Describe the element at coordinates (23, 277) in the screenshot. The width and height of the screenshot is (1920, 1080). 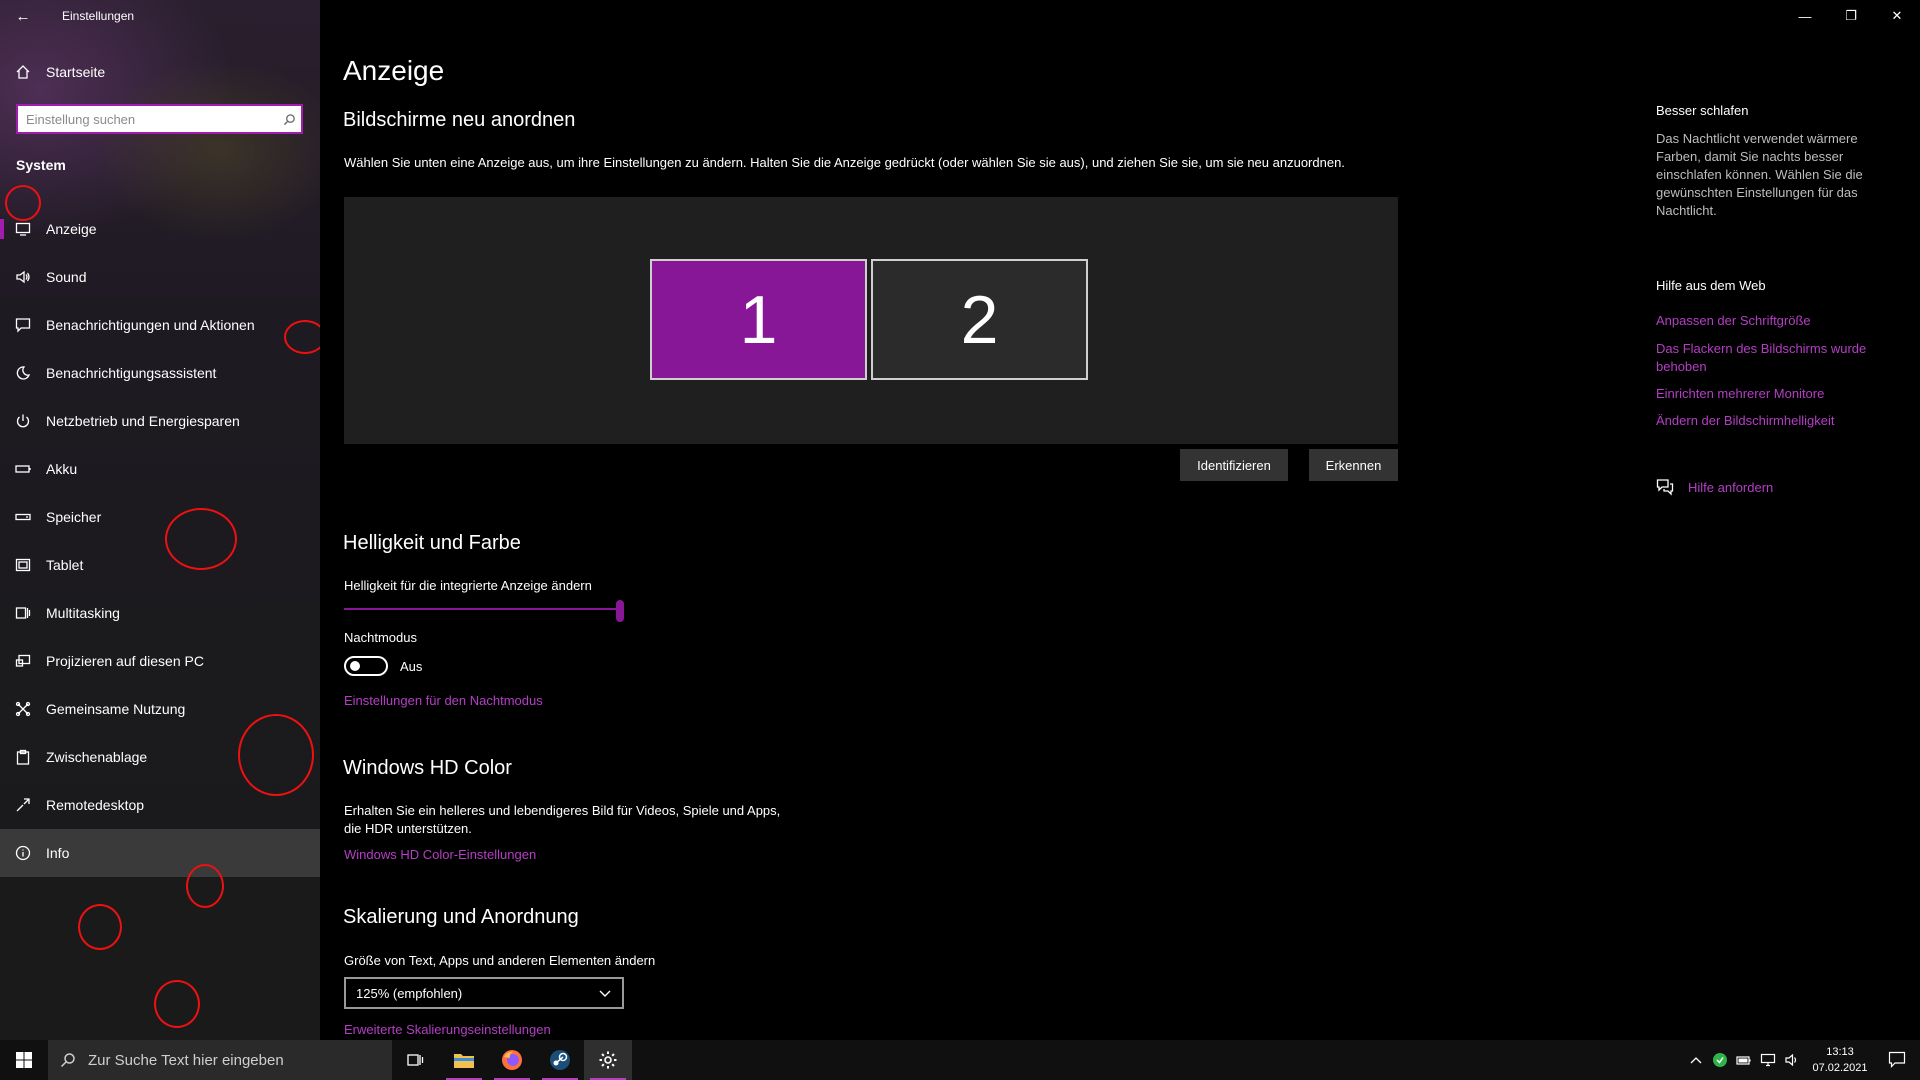
I see `speaker-icon` at that location.